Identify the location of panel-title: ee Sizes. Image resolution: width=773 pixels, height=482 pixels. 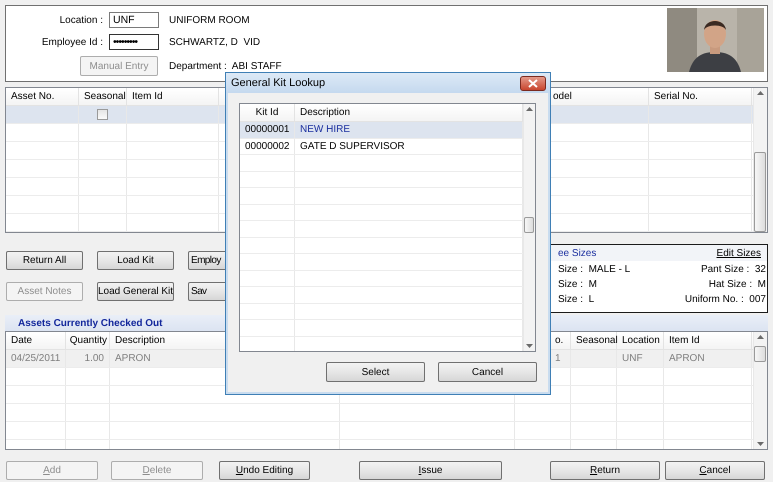
(577, 253).